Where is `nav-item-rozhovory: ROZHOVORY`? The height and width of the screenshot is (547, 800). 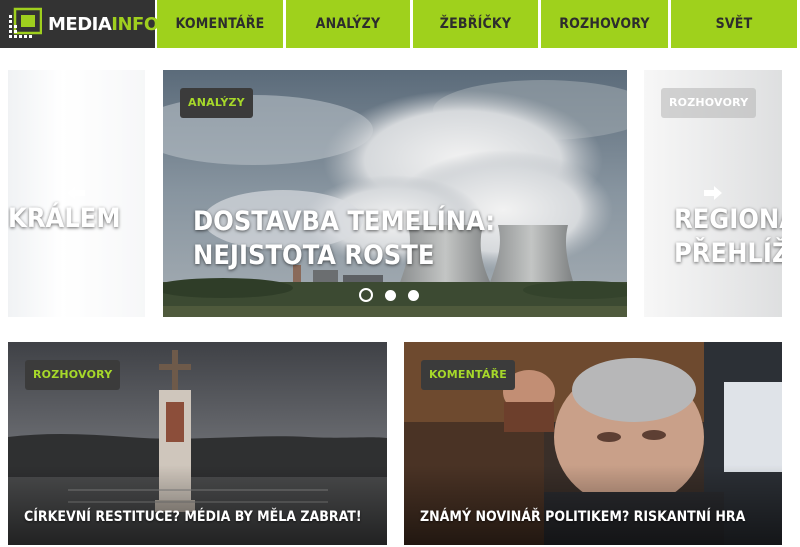 nav-item-rozhovory: ROZHOVORY is located at coordinates (604, 24).